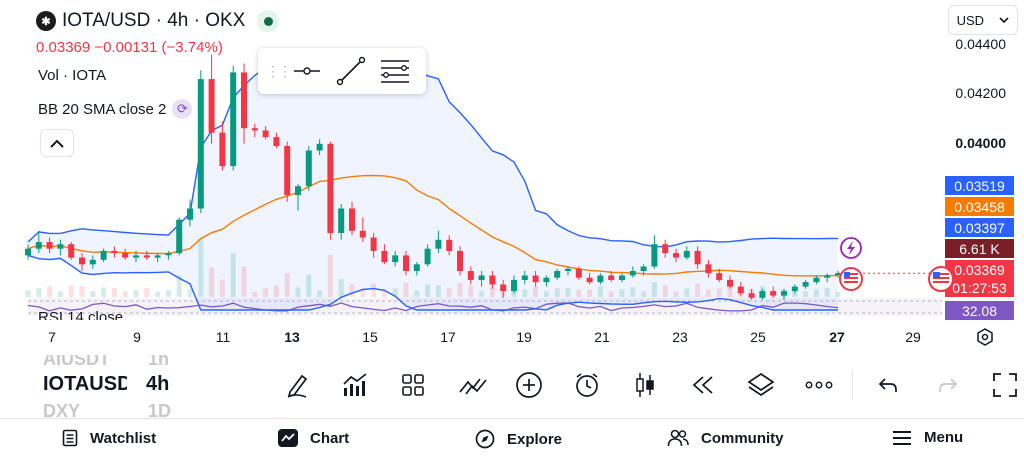 The height and width of the screenshot is (461, 1024). What do you see at coordinates (970, 20) in the screenshot?
I see `currency-value: USD` at bounding box center [970, 20].